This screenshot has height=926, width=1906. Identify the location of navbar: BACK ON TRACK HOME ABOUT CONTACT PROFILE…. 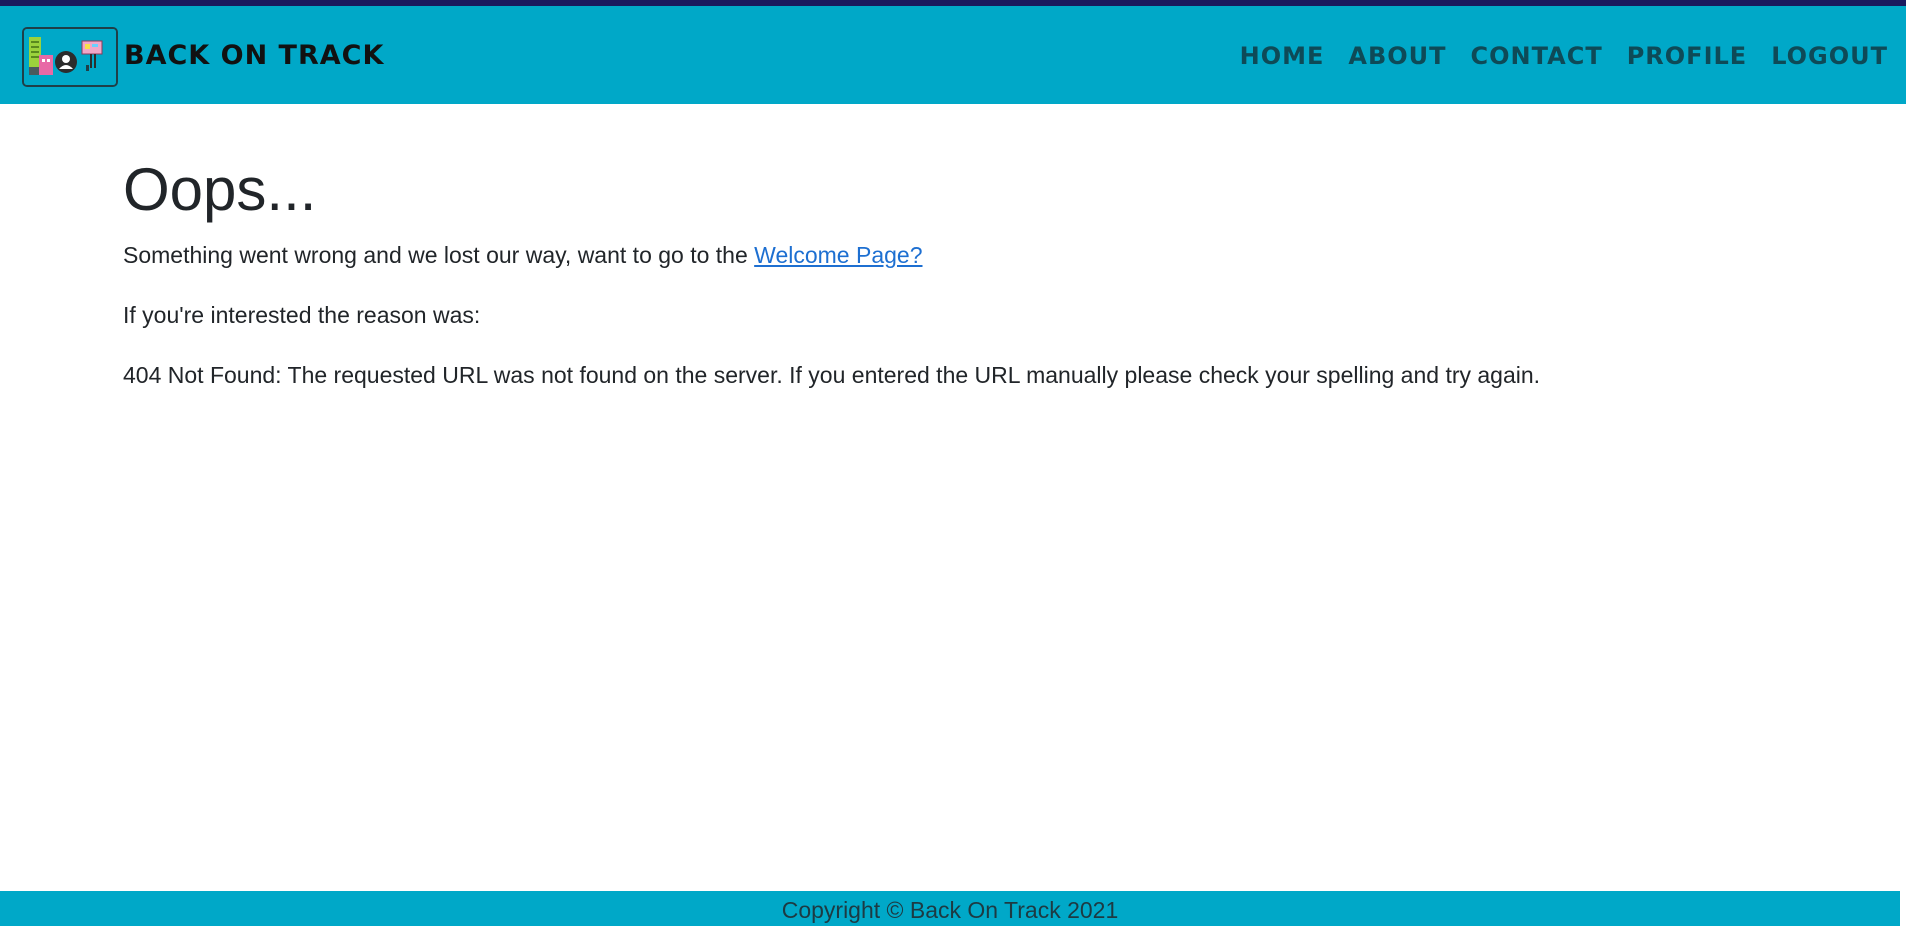
(953, 55).